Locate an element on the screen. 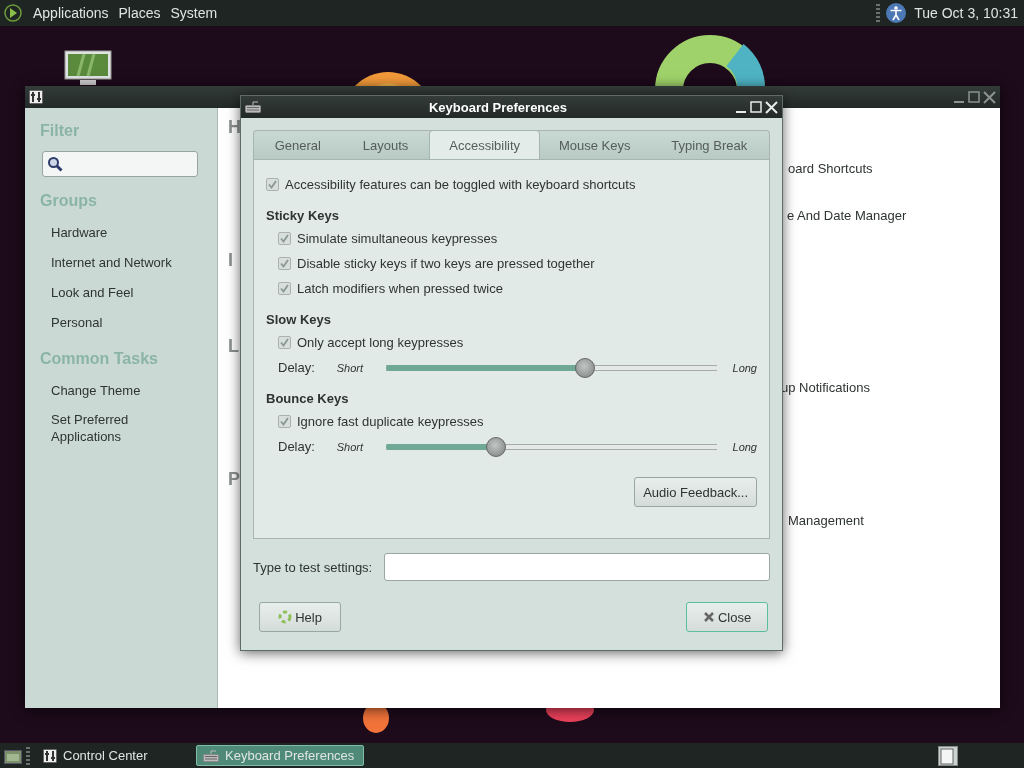 This screenshot has height=768, width=1024. clock: Tue Oct 3, 10:31 is located at coordinates (966, 13).